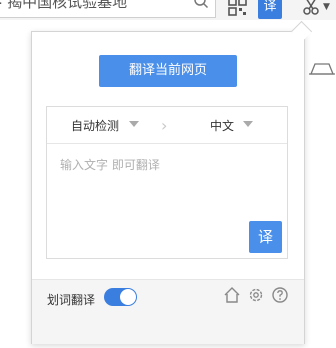 The image size is (336, 348). Describe the element at coordinates (201, 4) in the screenshot. I see `search-icon` at that location.